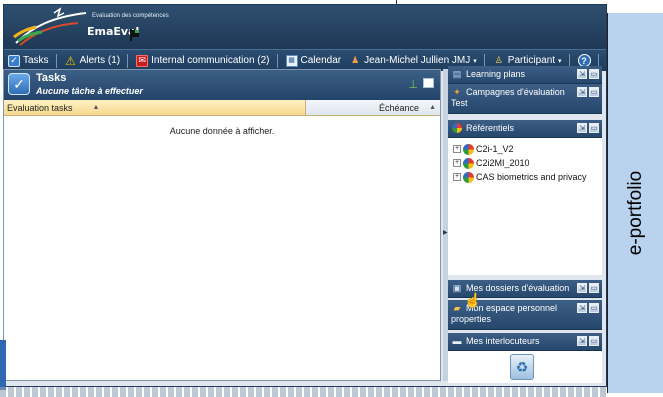  I want to click on eportfolio-side-panel: e-portfolio, so click(635, 203).